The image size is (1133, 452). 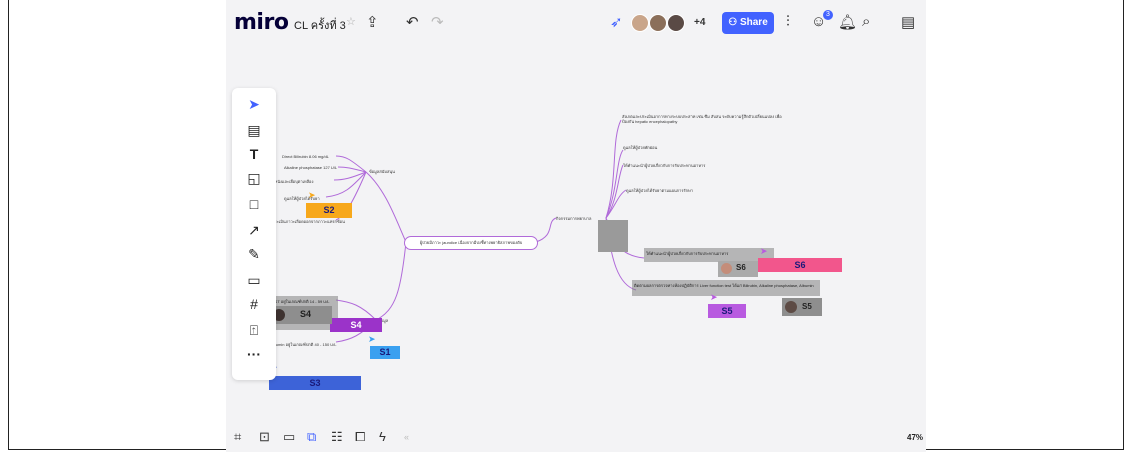 I want to click on cursor-tag: S5, so click(x=807, y=306).